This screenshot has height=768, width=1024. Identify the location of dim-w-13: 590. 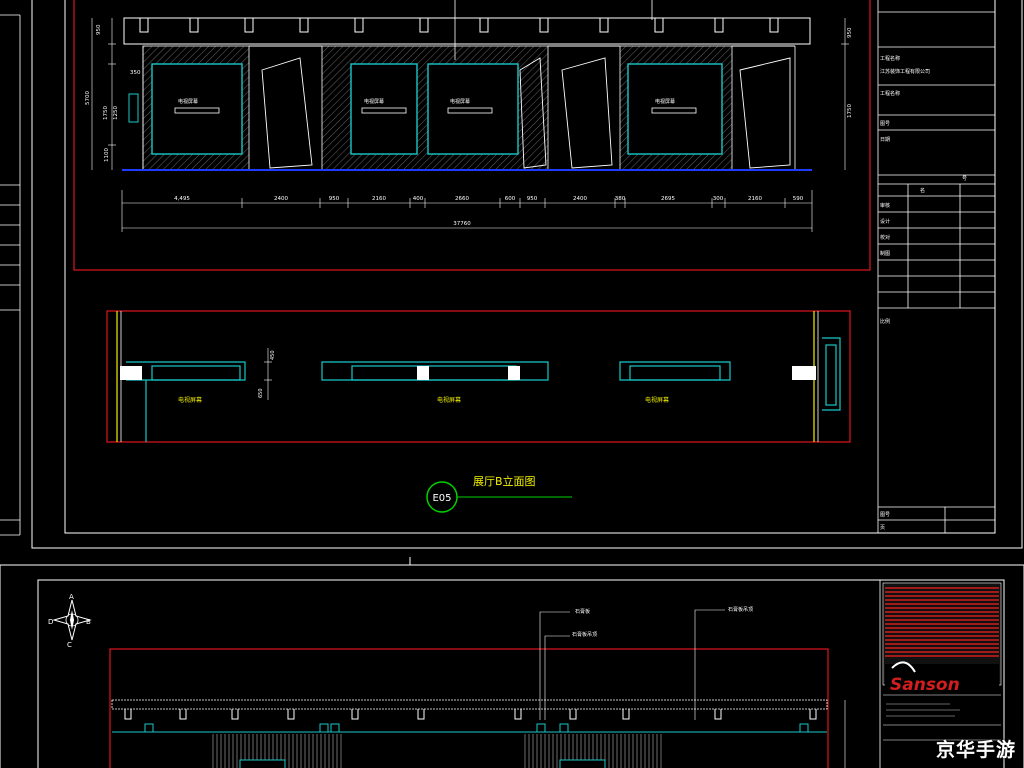
(798, 199).